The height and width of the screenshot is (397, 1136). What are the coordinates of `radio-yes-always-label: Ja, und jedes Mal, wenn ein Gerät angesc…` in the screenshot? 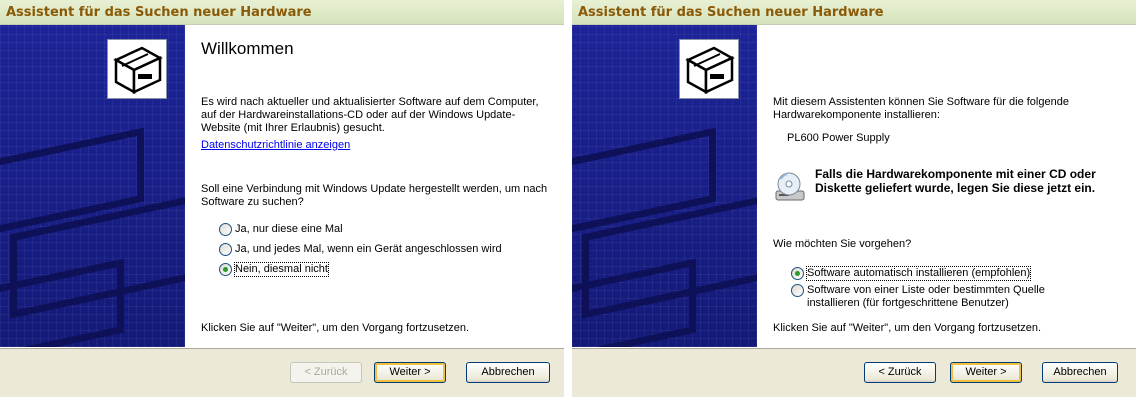 It's located at (368, 249).